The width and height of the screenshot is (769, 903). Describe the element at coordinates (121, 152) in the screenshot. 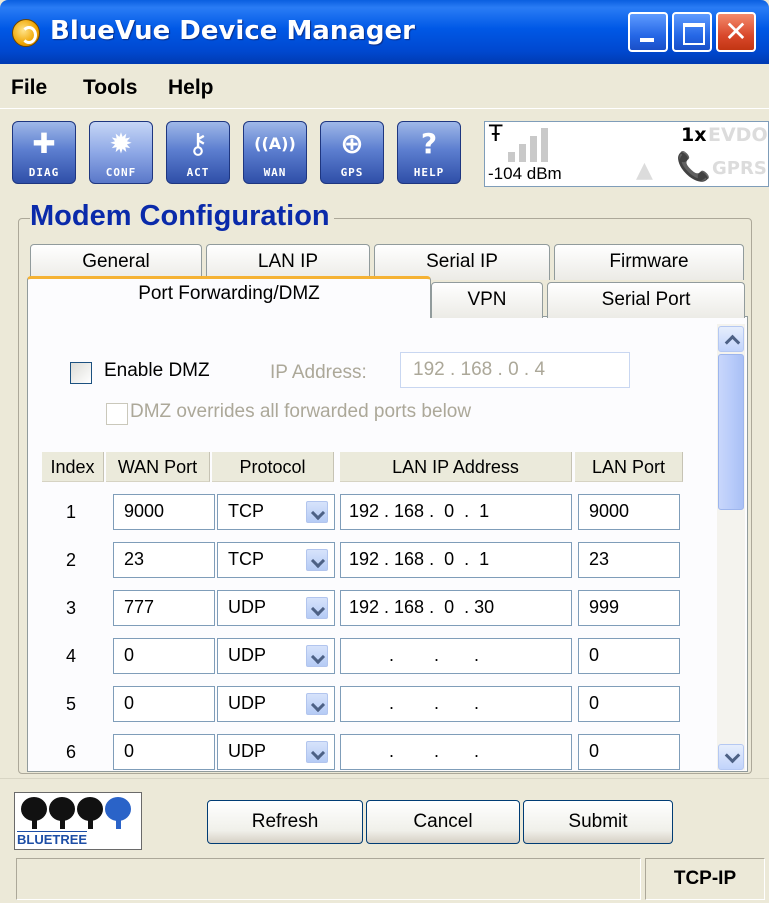

I see `conf-button: ✹ CONF` at that location.